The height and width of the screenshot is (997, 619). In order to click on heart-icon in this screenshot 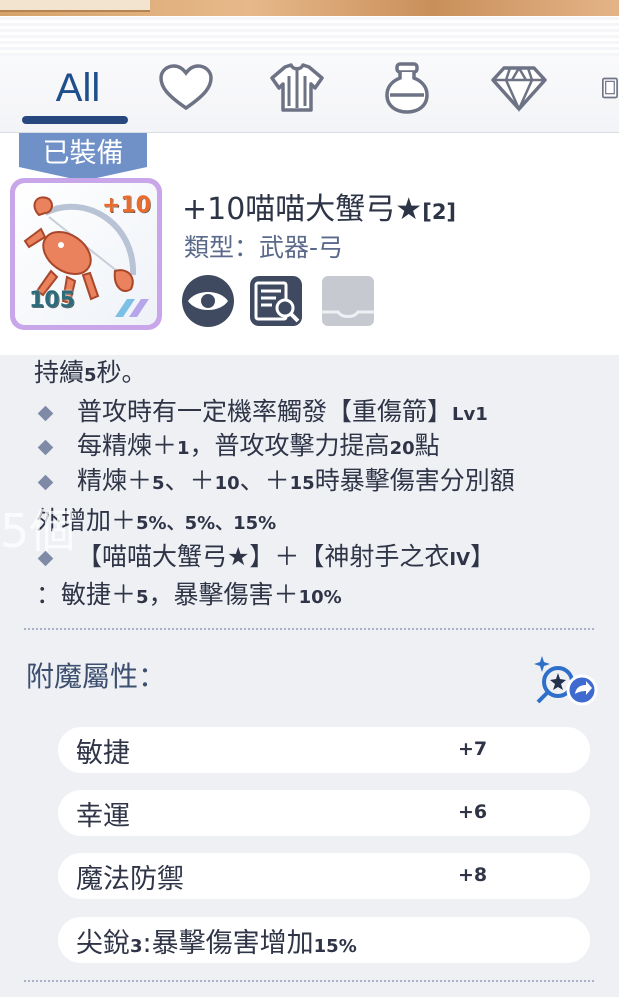, I will do `click(186, 87)`.